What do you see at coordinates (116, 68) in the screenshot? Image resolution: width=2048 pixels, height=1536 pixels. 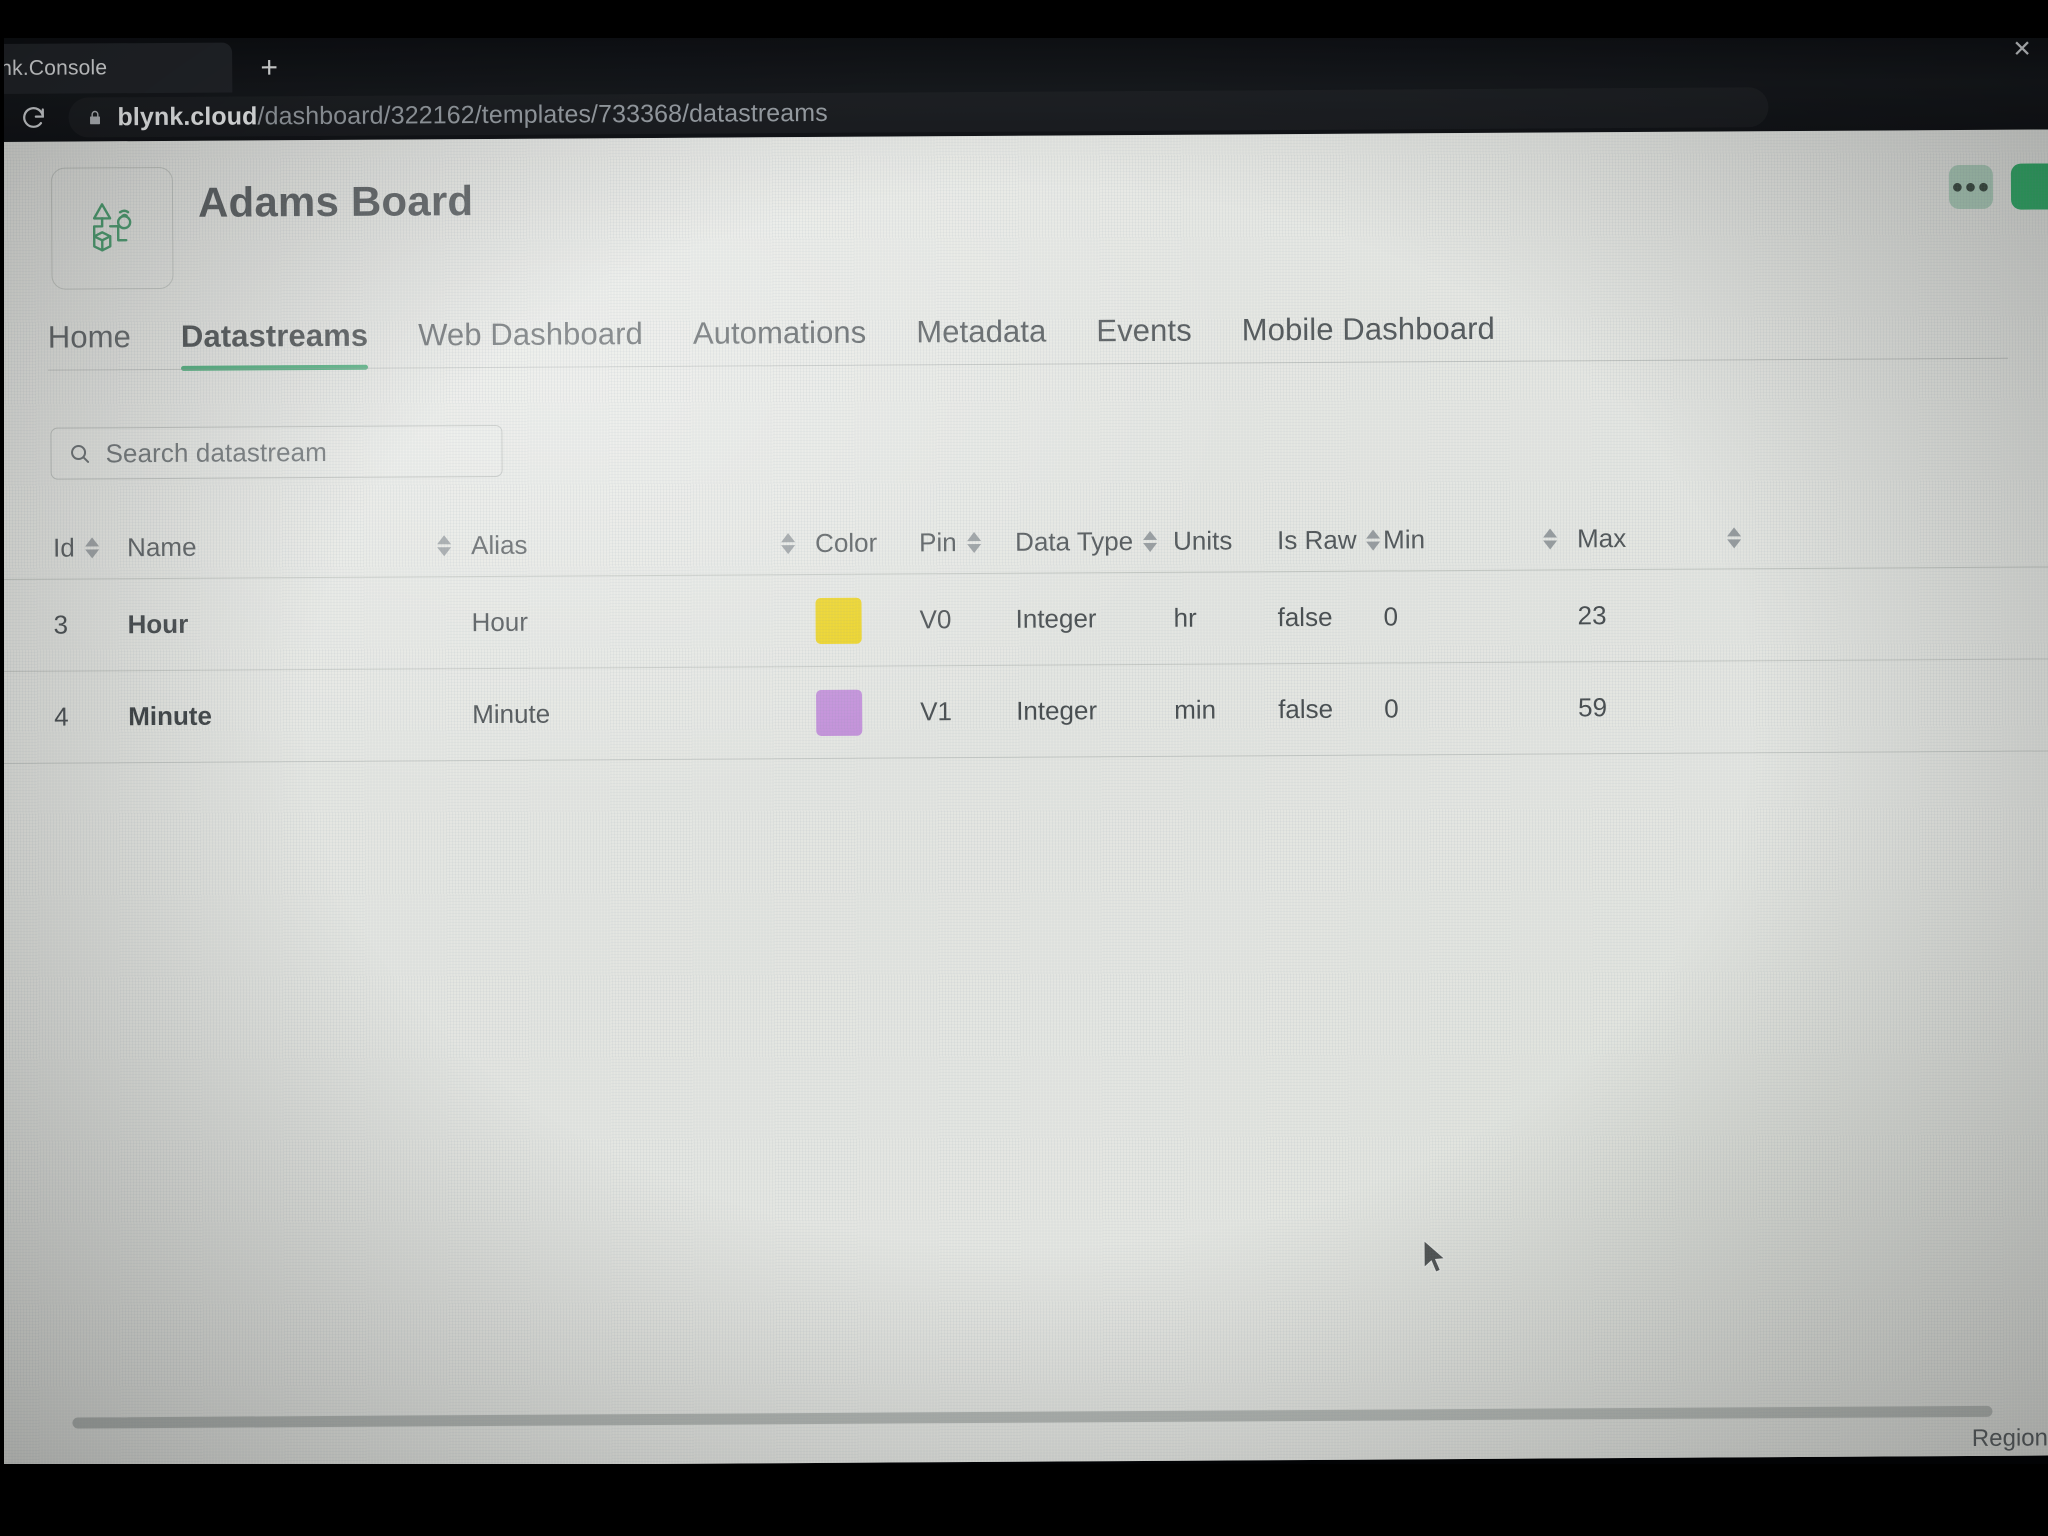 I see `browser-tab: nk.Console` at bounding box center [116, 68].